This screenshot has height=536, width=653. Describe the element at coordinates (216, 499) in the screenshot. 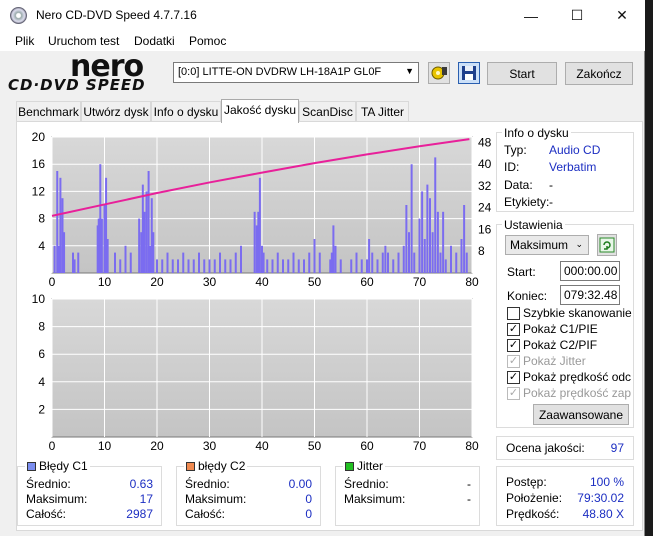

I see `c2-max-label: Maksimum:` at that location.